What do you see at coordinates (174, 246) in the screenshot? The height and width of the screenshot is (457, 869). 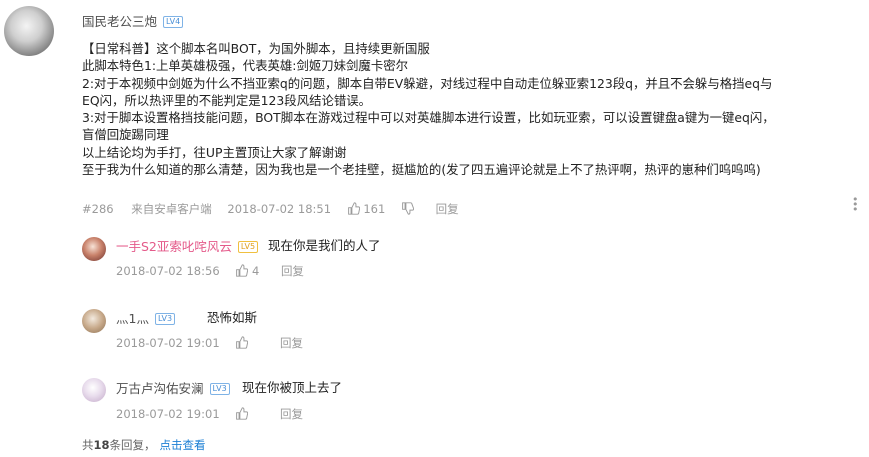 I see `username: 一手S2亚索叱咤风云` at bounding box center [174, 246].